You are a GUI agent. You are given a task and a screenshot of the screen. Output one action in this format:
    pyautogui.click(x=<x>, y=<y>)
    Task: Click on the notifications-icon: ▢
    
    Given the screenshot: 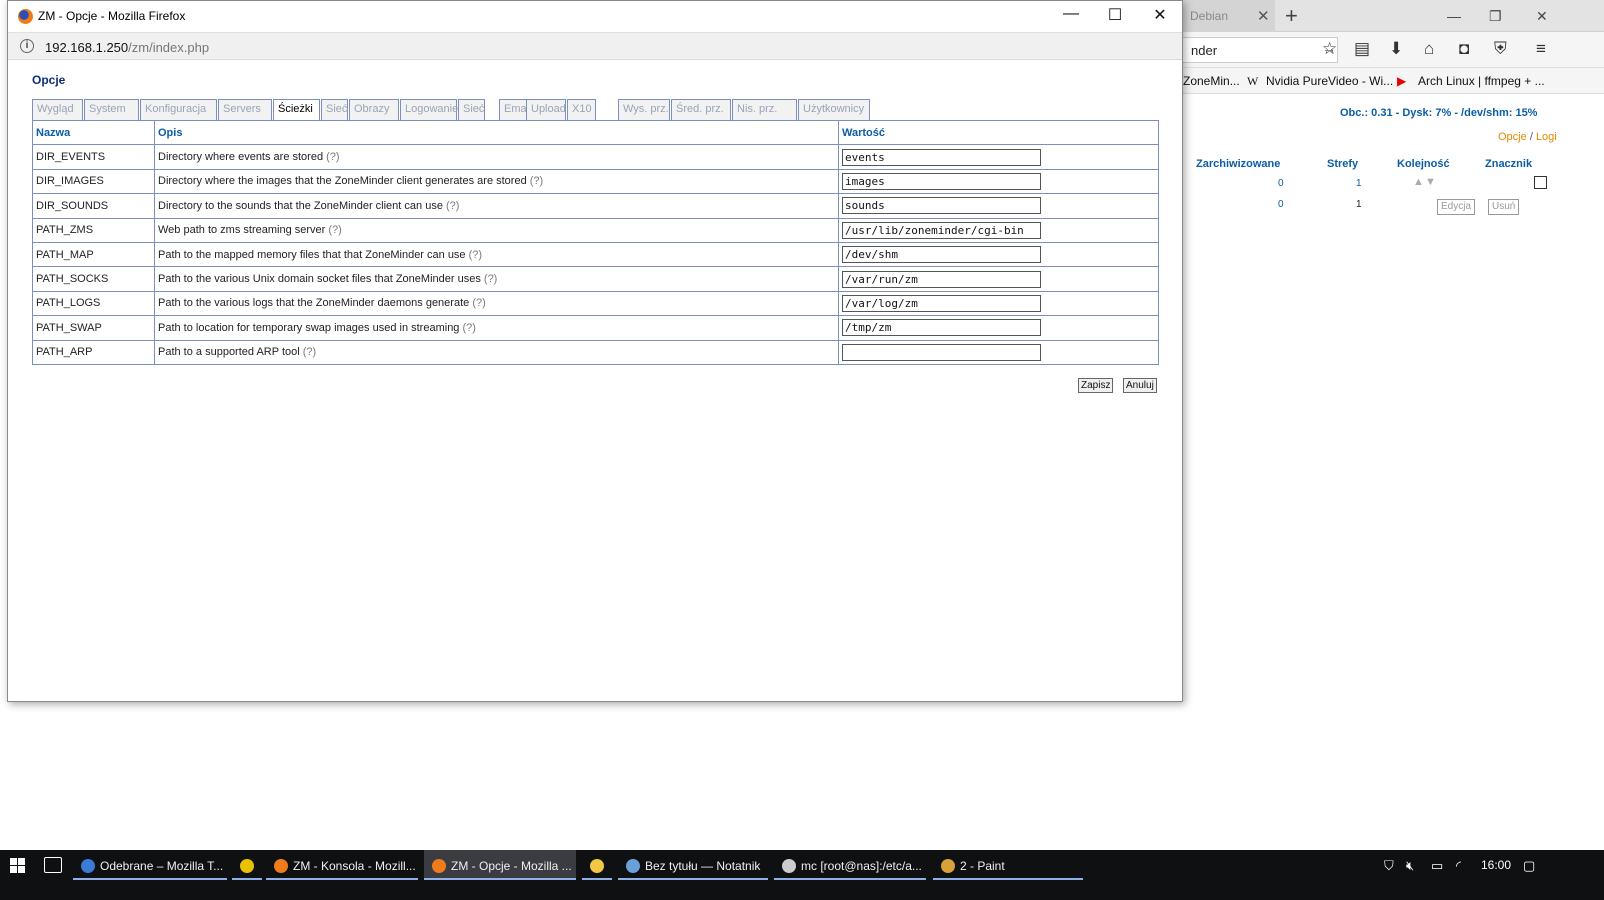 What is the action you would take?
    pyautogui.click(x=1529, y=866)
    